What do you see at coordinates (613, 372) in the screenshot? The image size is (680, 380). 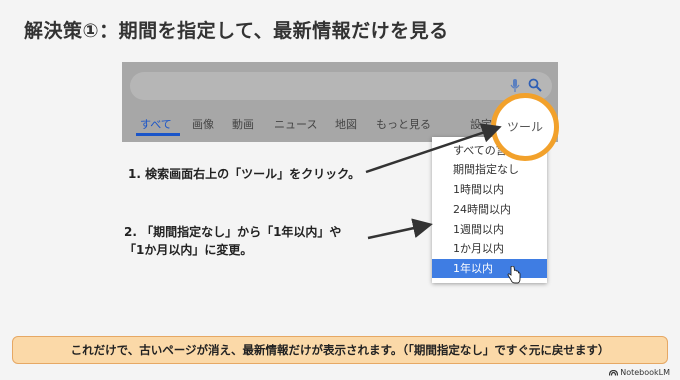 I see `notebooklm-icon` at bounding box center [613, 372].